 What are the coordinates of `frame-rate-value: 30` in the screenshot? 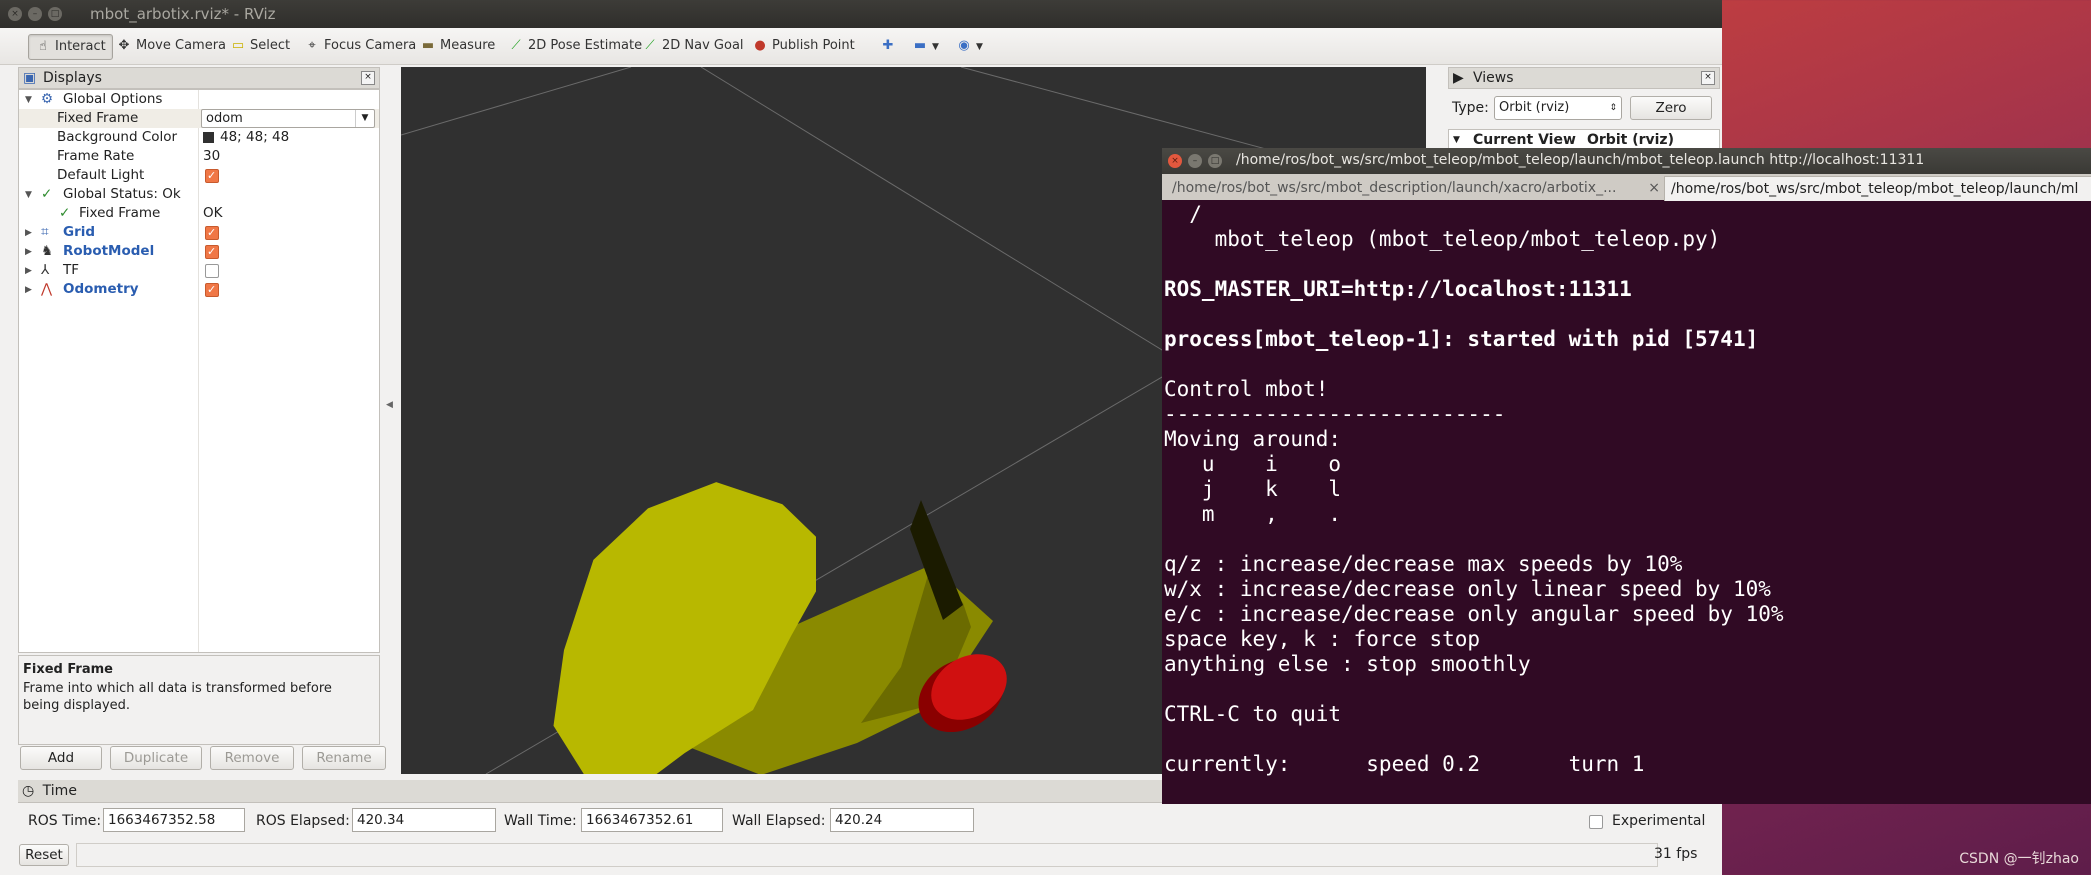 It's located at (211, 156).